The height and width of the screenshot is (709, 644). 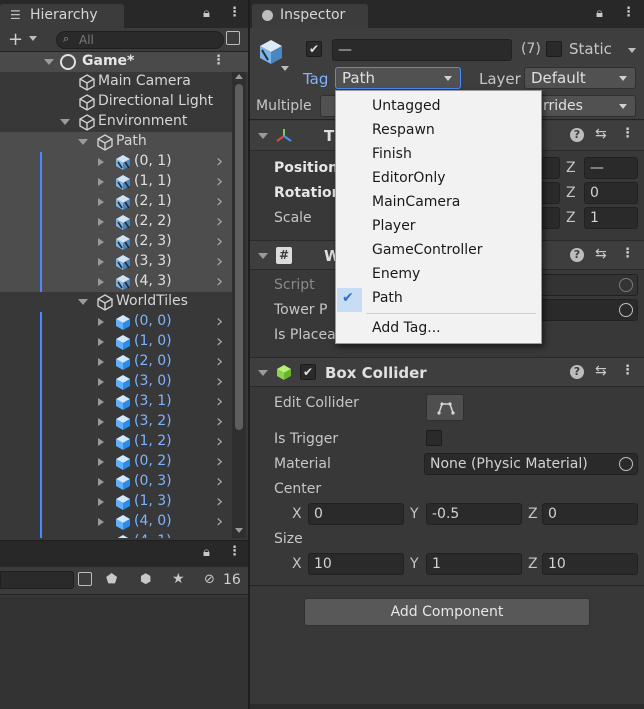 What do you see at coordinates (116, 302) in the screenshot?
I see `hierarchy-object-row: WorldTiles` at bounding box center [116, 302].